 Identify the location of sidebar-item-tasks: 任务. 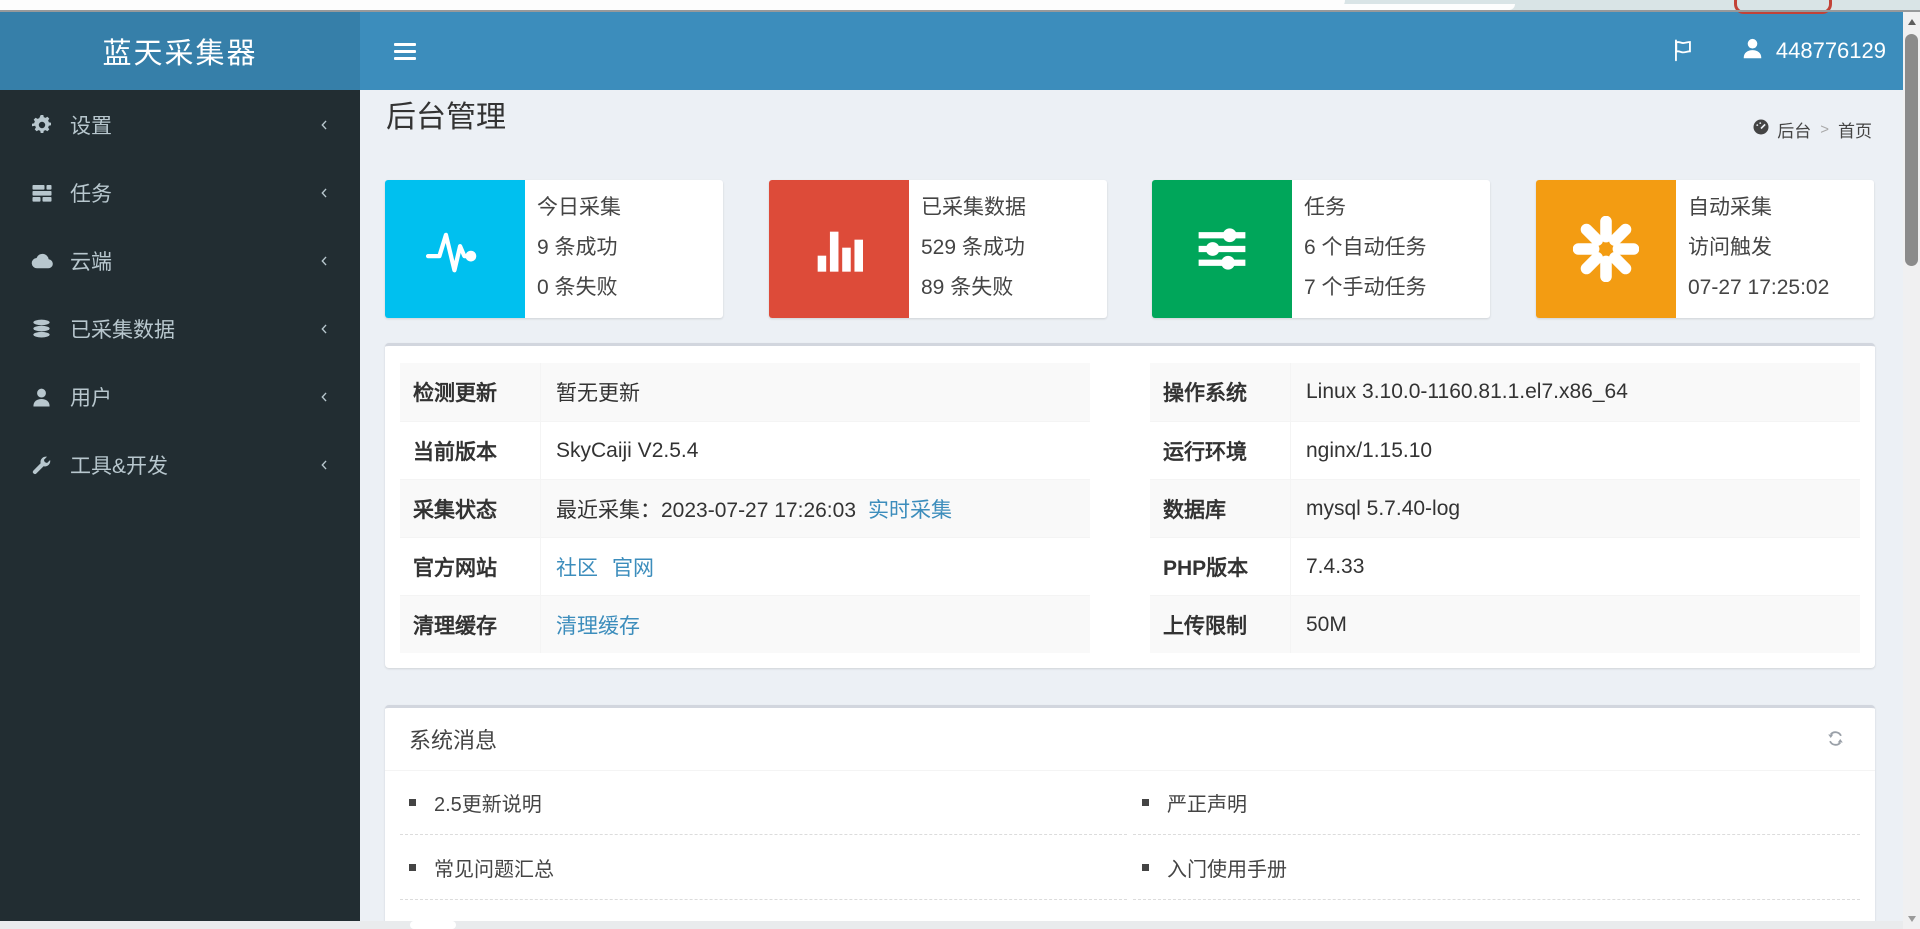
(180, 193).